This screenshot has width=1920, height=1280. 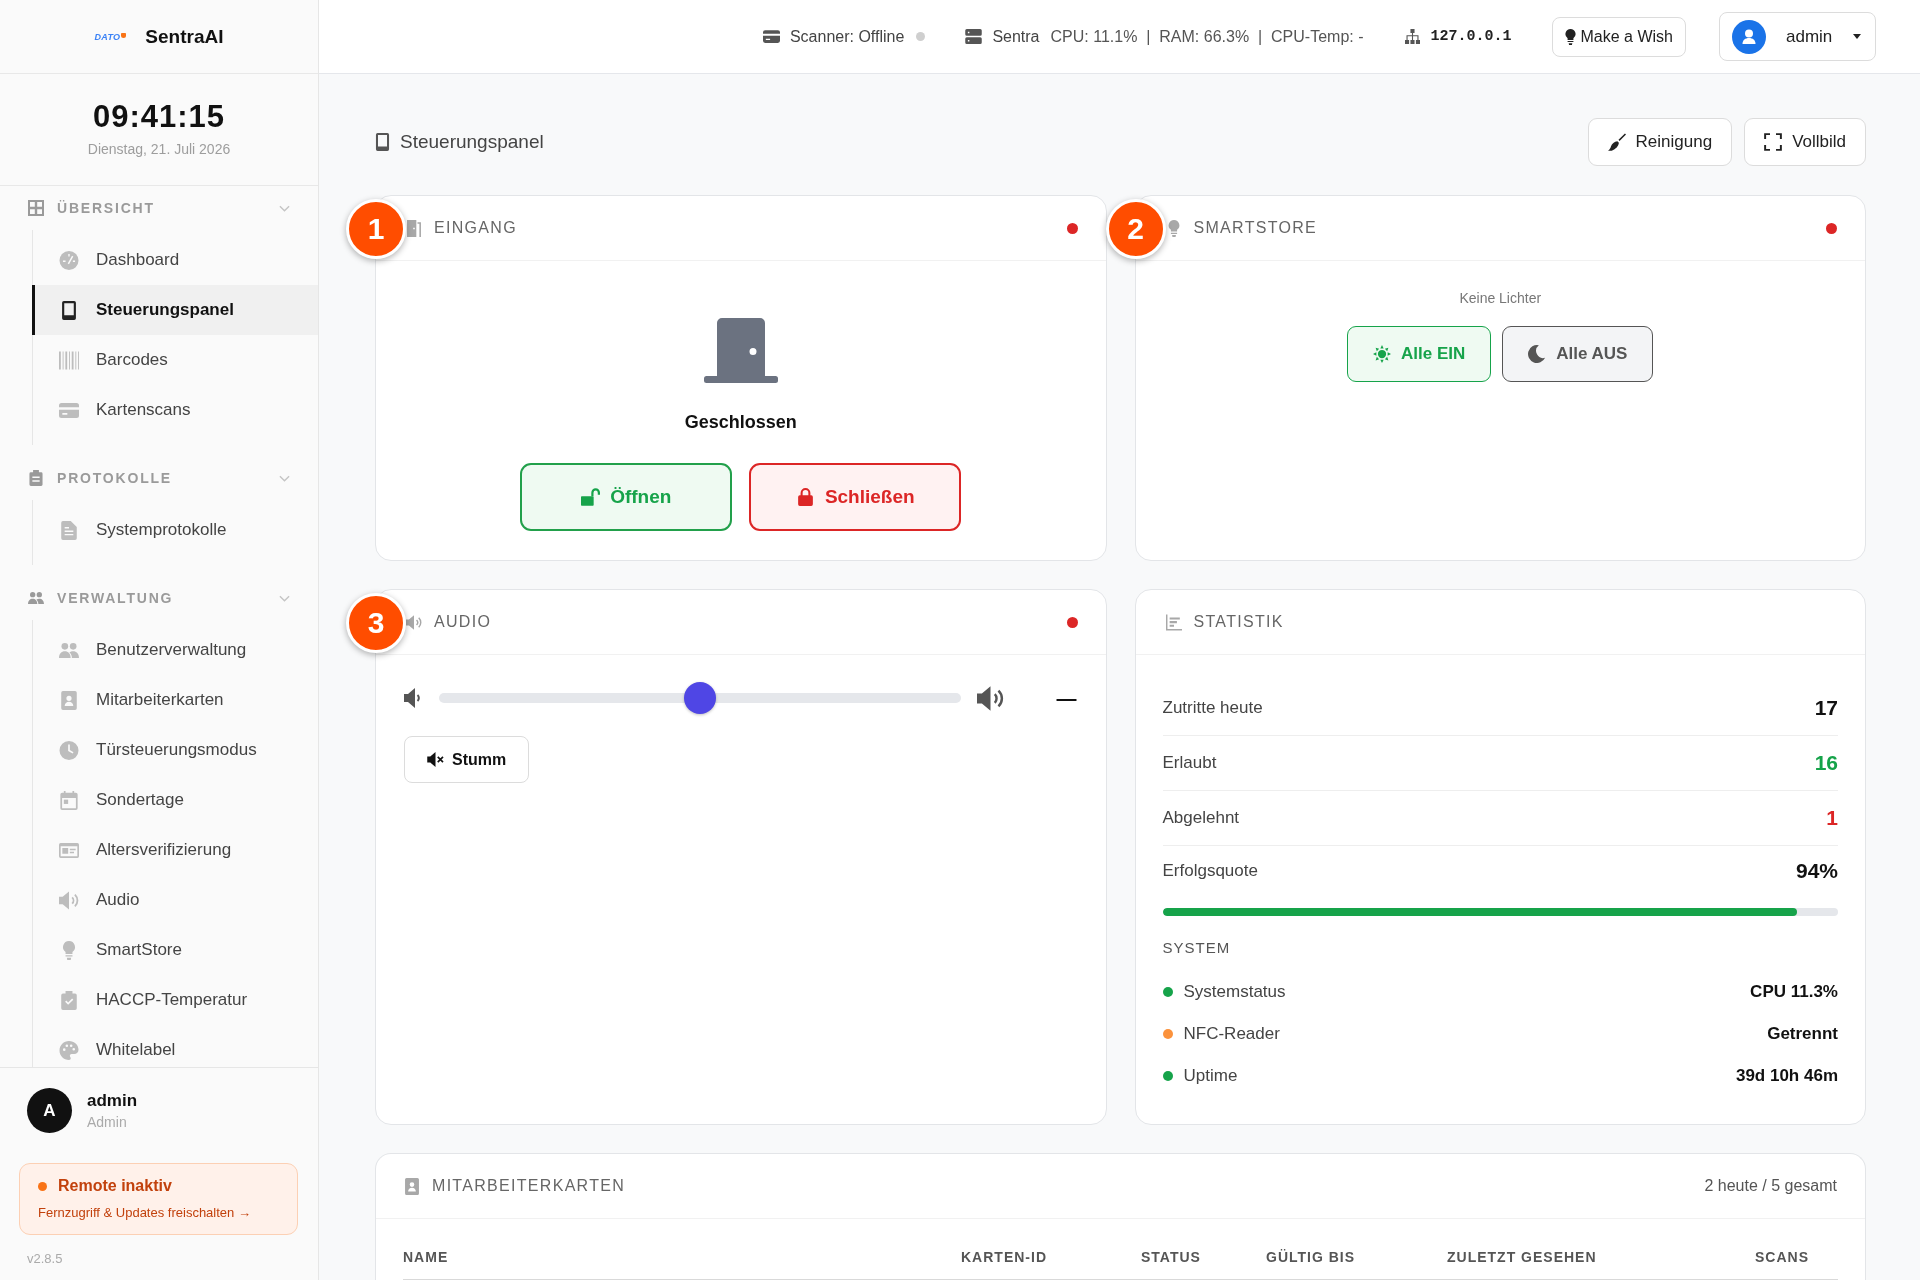 What do you see at coordinates (475, 228) in the screenshot?
I see `card-title: EINGANG` at bounding box center [475, 228].